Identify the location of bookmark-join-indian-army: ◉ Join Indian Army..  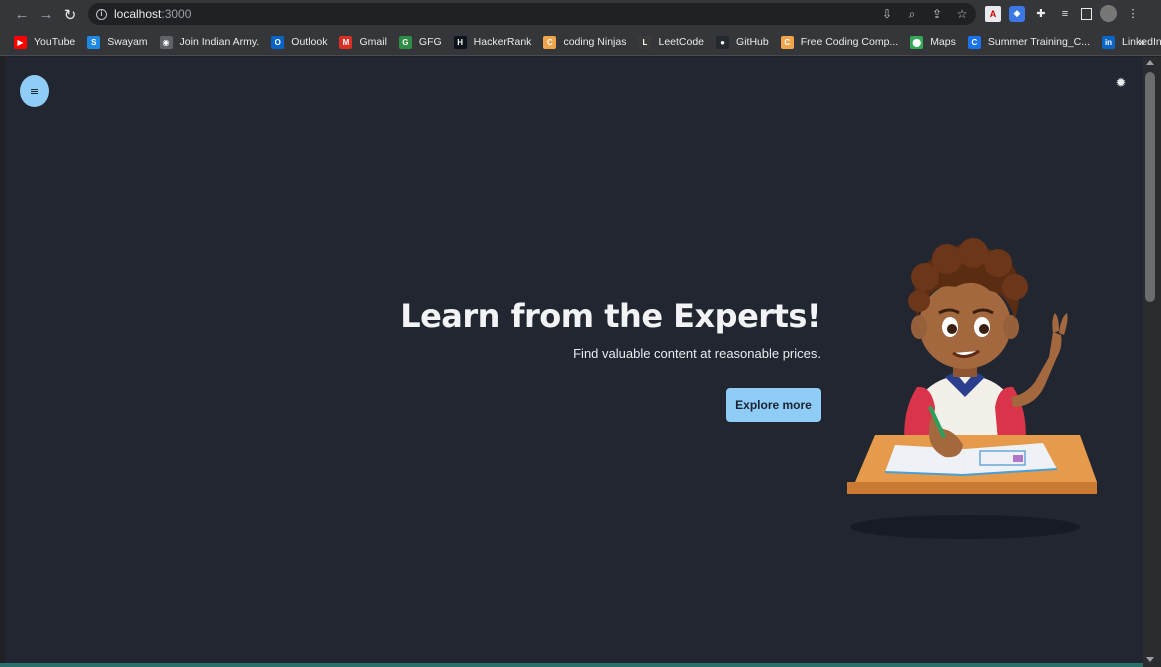
(209, 42).